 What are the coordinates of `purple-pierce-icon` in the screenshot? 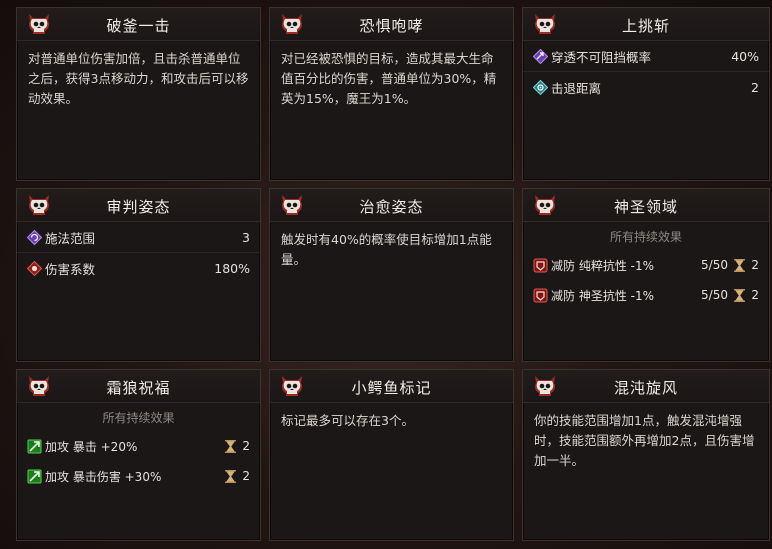 It's located at (540, 56).